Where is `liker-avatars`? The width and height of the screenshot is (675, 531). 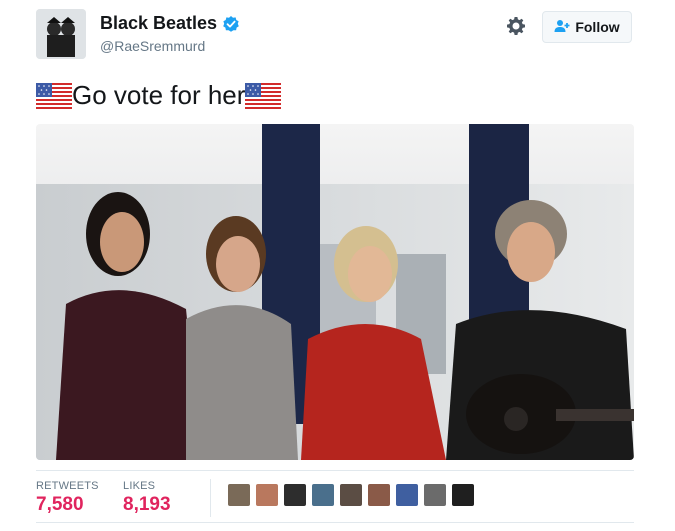
liker-avatars is located at coordinates (351, 495).